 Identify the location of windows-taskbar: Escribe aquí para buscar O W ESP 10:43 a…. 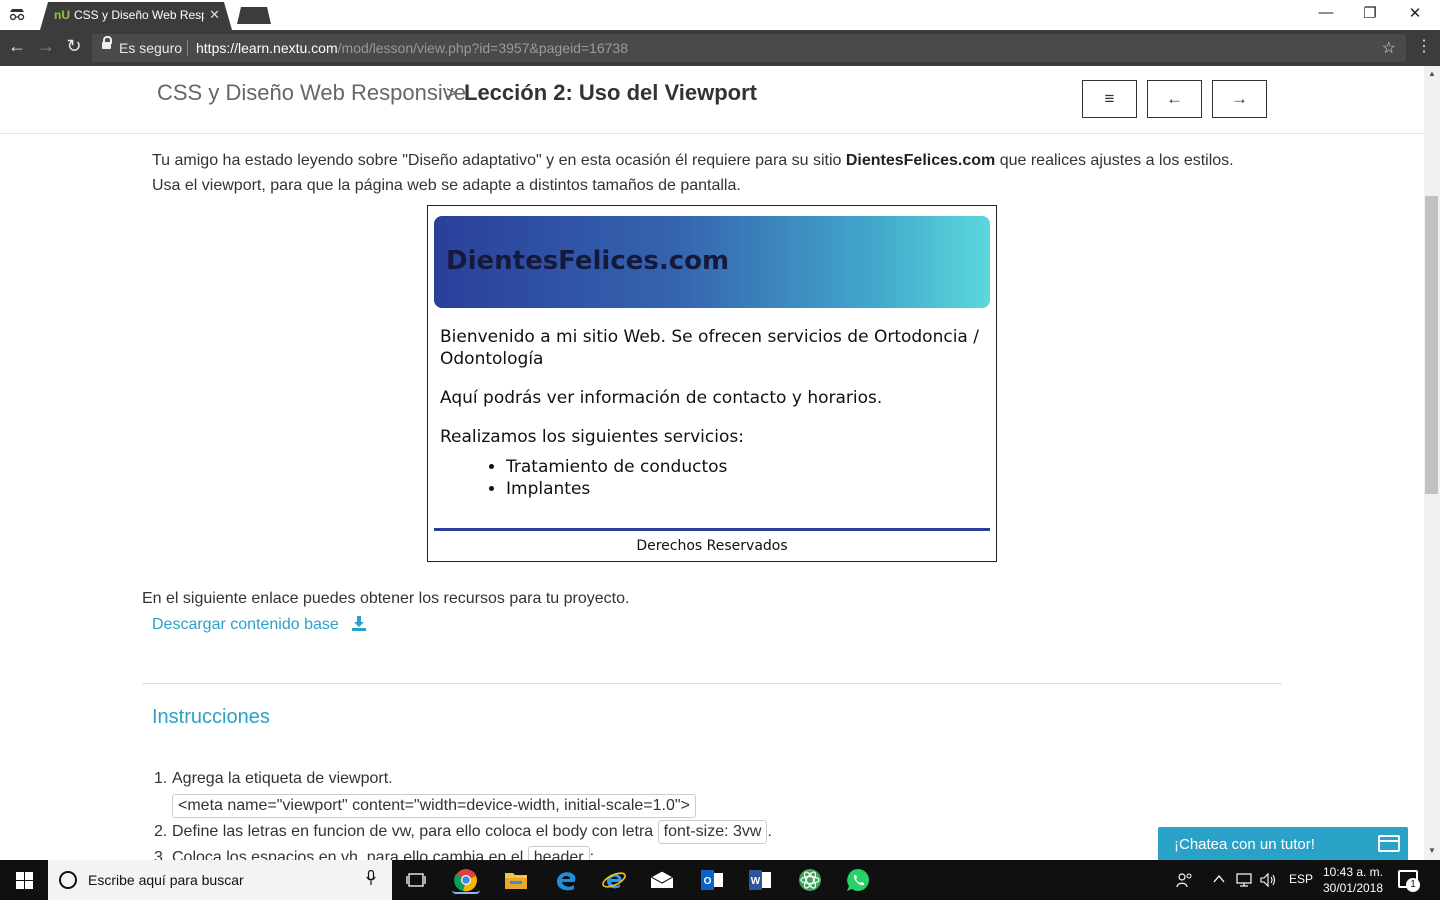
(720, 880).